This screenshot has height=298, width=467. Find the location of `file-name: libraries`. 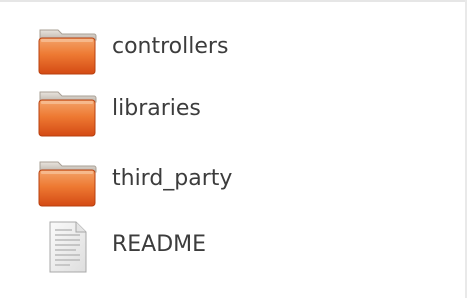

file-name: libraries is located at coordinates (156, 108).